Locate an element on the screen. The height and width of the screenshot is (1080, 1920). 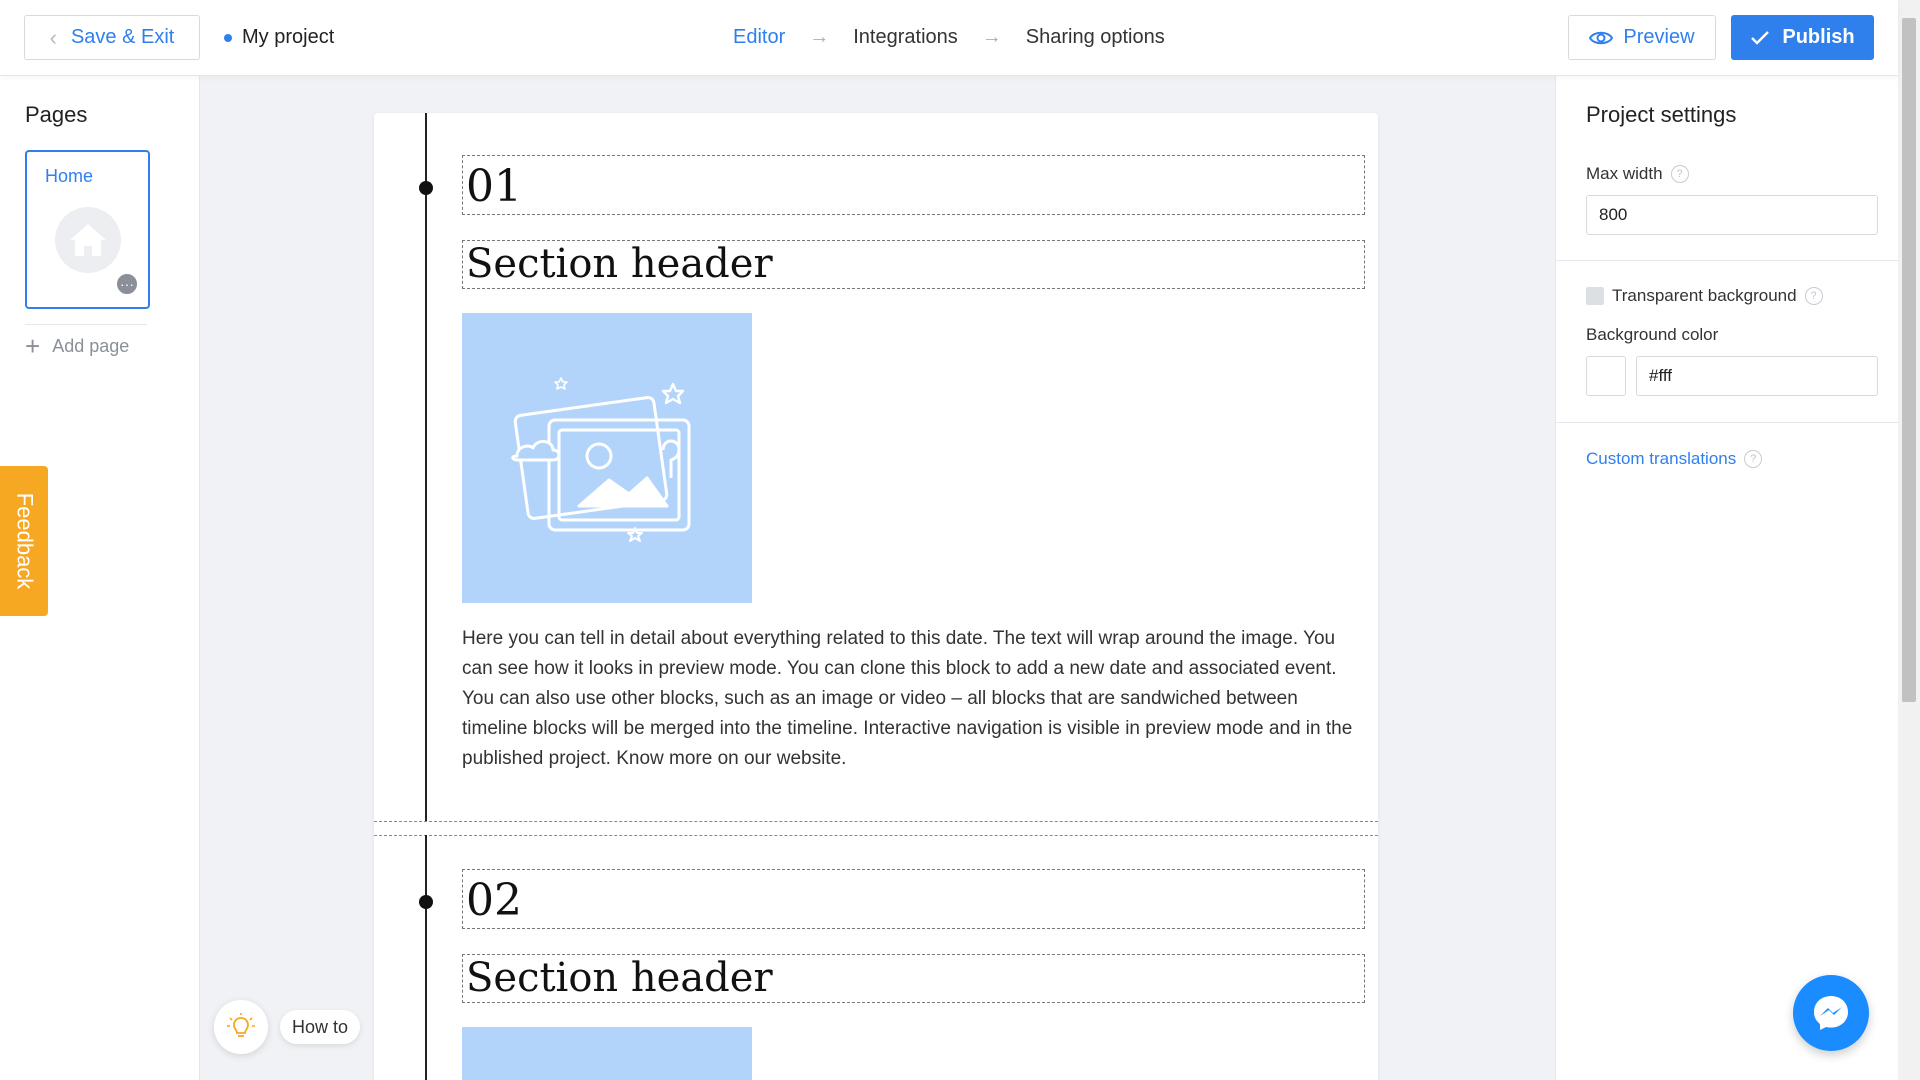
eye-icon is located at coordinates (1601, 37).